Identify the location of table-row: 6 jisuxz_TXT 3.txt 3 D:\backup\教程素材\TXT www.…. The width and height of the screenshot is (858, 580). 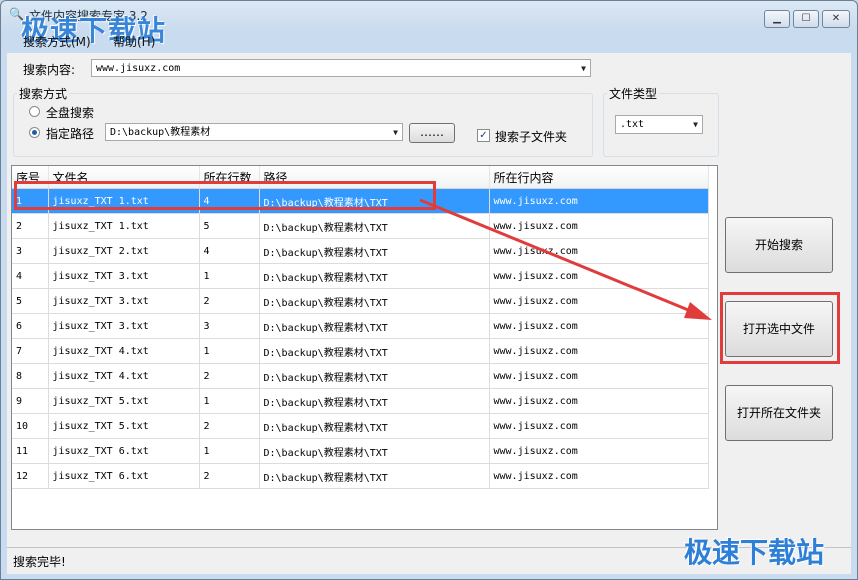
(360, 326).